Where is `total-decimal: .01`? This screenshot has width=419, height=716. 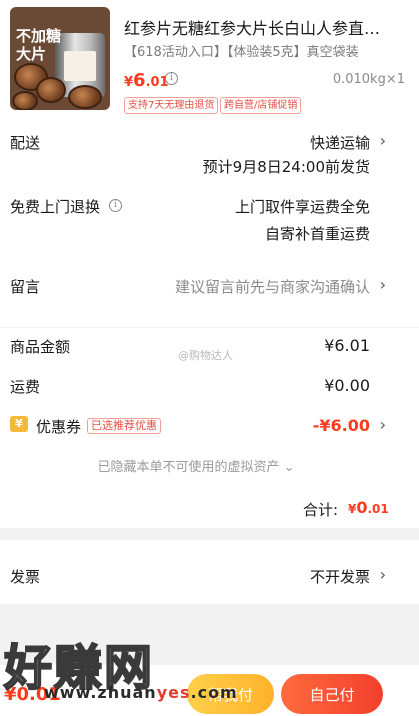
total-decimal: .01 is located at coordinates (378, 509).